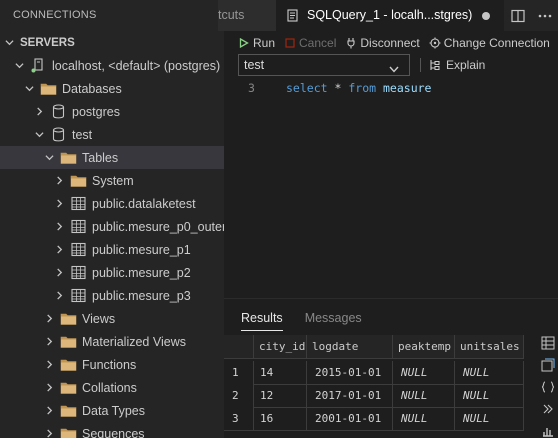 The image size is (558, 438). I want to click on grid-cell: 2015-01-01, so click(350, 373).